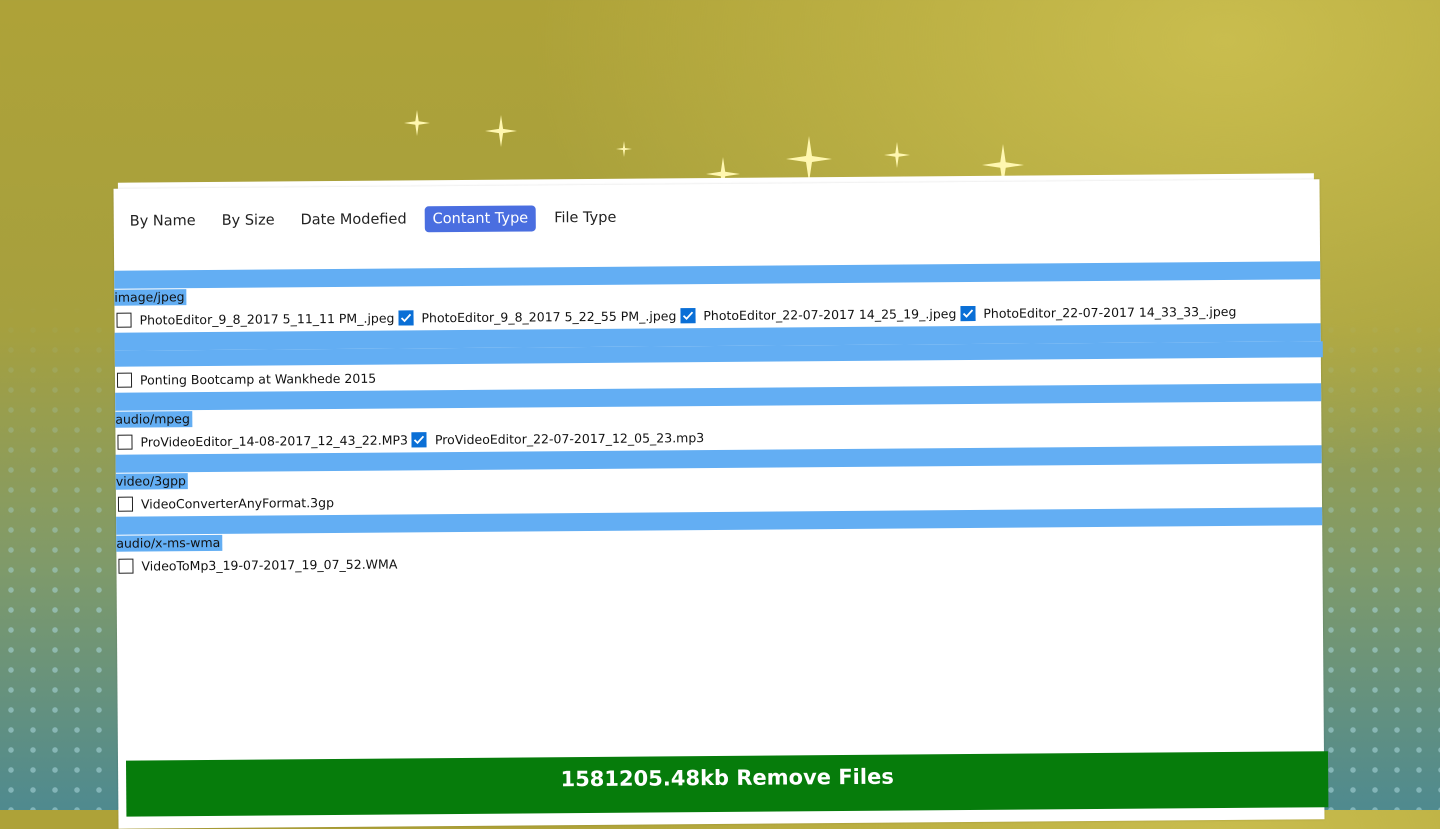 The width and height of the screenshot is (1440, 829). I want to click on file-name: VideoToMp3_19-07-2017_19_07_52.WMA, so click(269, 565).